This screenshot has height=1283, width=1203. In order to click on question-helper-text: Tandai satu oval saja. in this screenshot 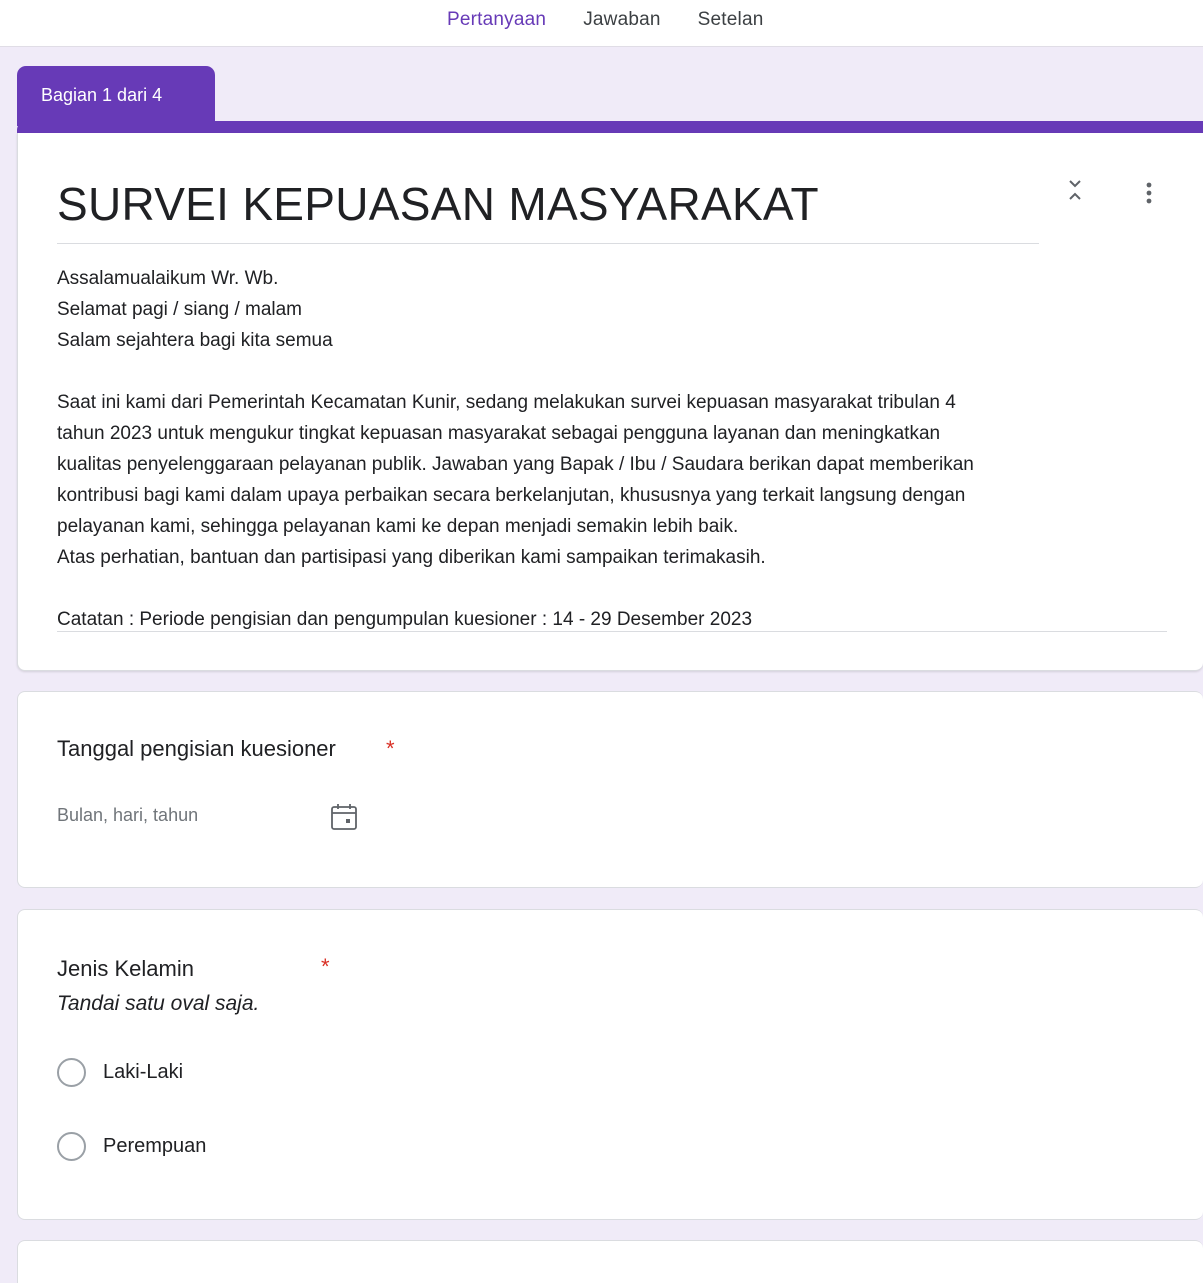, I will do `click(158, 1003)`.